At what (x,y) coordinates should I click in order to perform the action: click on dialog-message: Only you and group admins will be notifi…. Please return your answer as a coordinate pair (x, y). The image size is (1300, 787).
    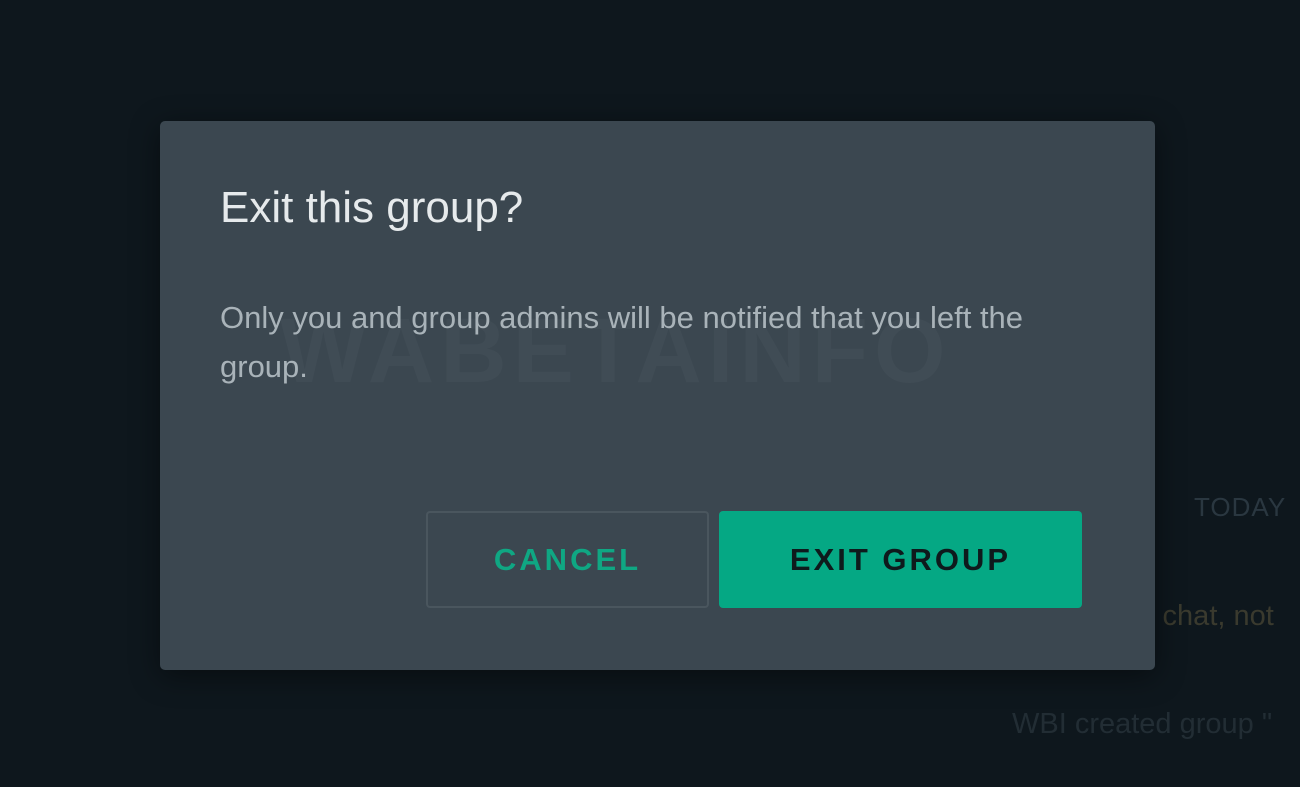
    Looking at the image, I should click on (622, 342).